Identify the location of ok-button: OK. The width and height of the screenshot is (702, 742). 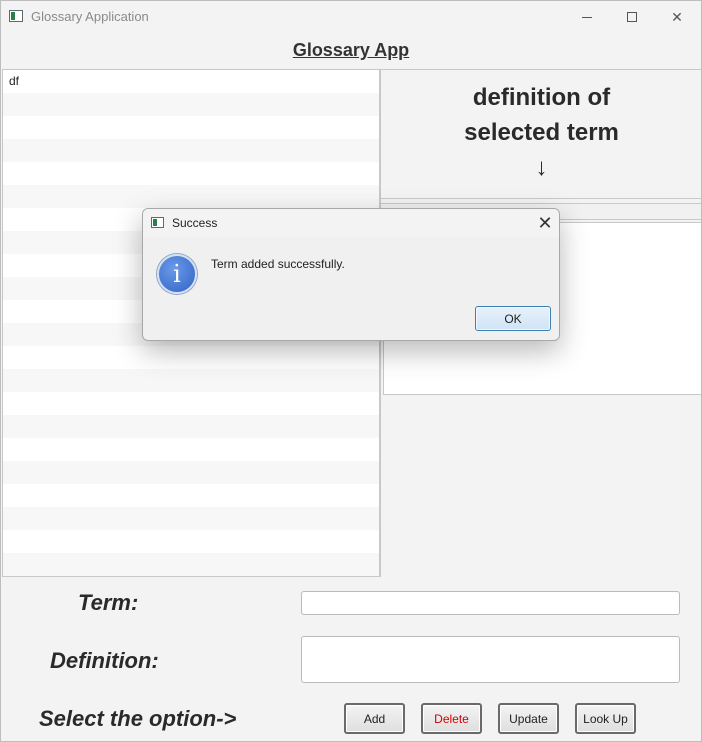
(513, 318).